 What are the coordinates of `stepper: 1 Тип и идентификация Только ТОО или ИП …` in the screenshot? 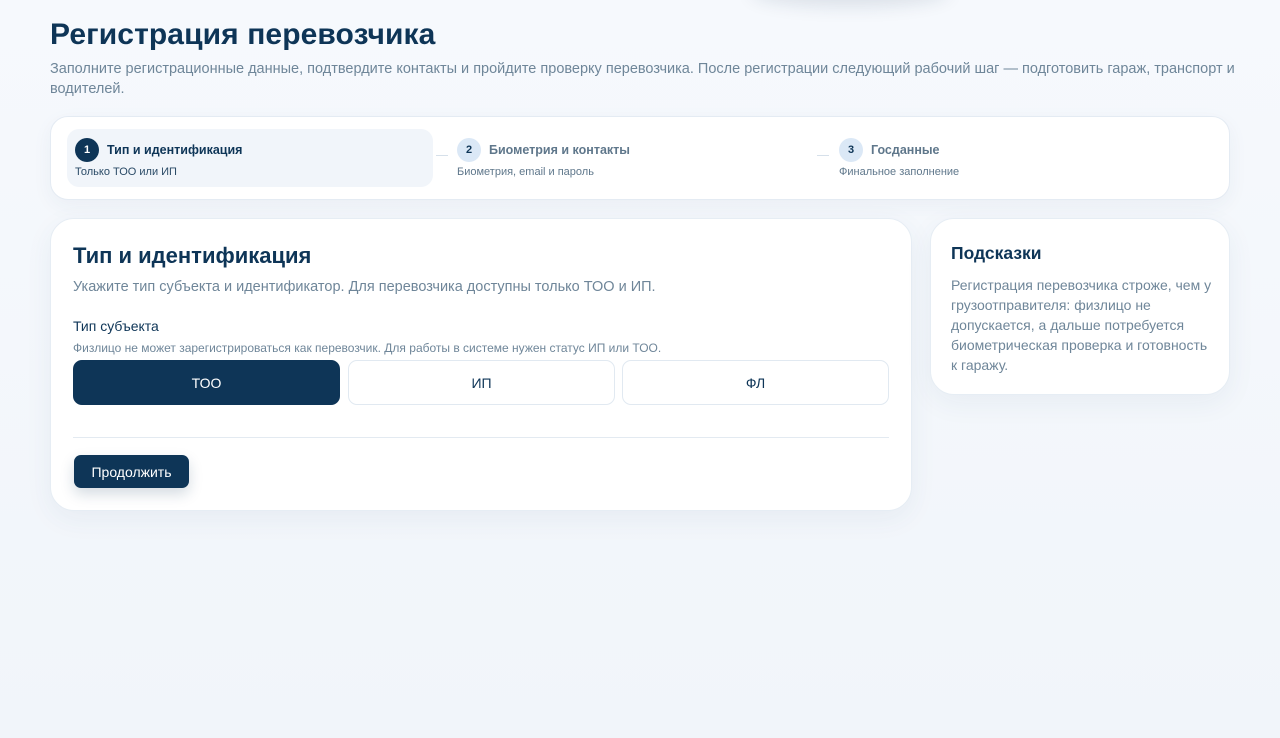 It's located at (640, 158).